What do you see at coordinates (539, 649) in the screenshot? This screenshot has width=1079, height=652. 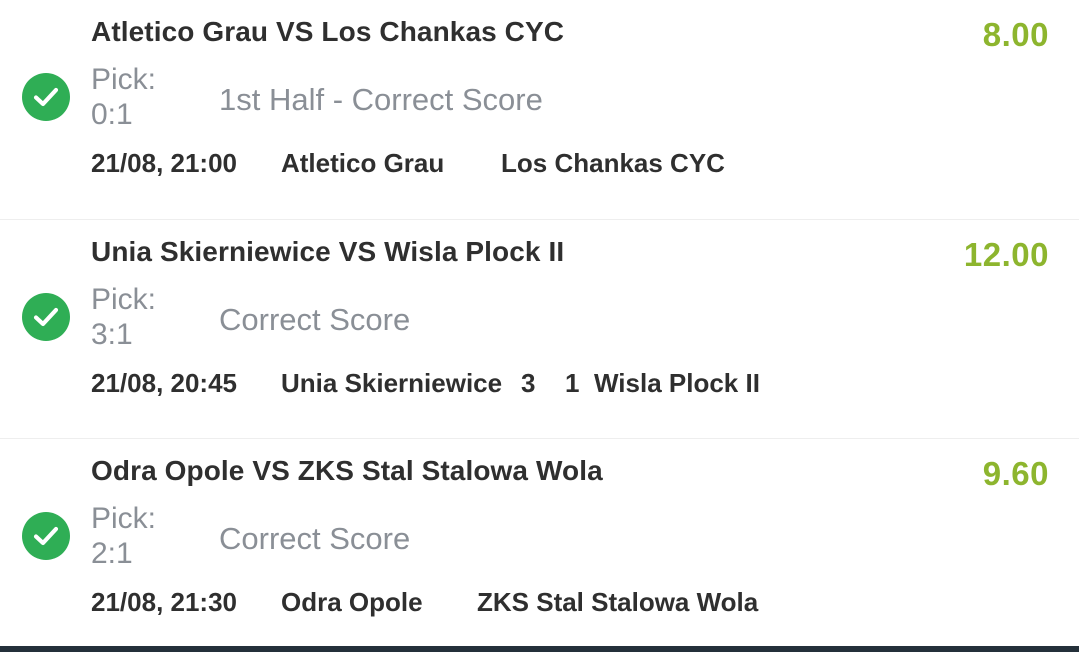 I see `bottom-bar` at bounding box center [539, 649].